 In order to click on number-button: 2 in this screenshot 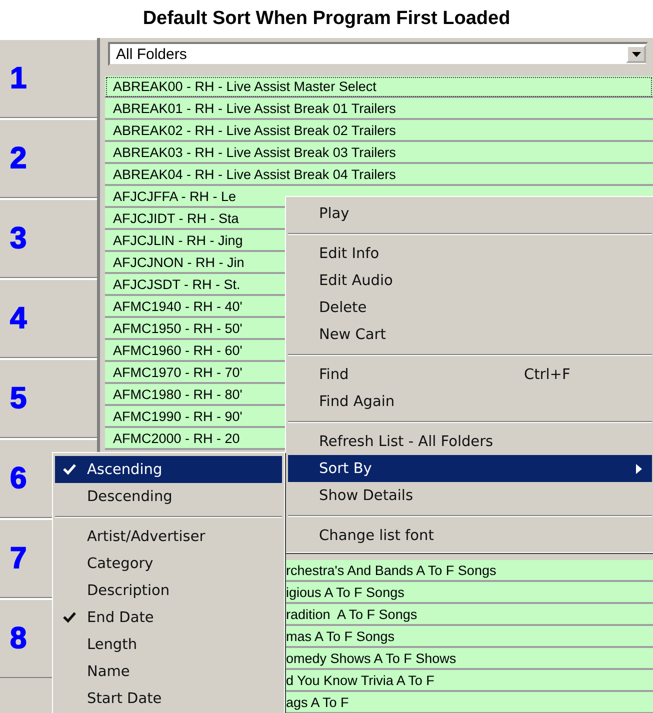, I will do `click(48, 158)`.